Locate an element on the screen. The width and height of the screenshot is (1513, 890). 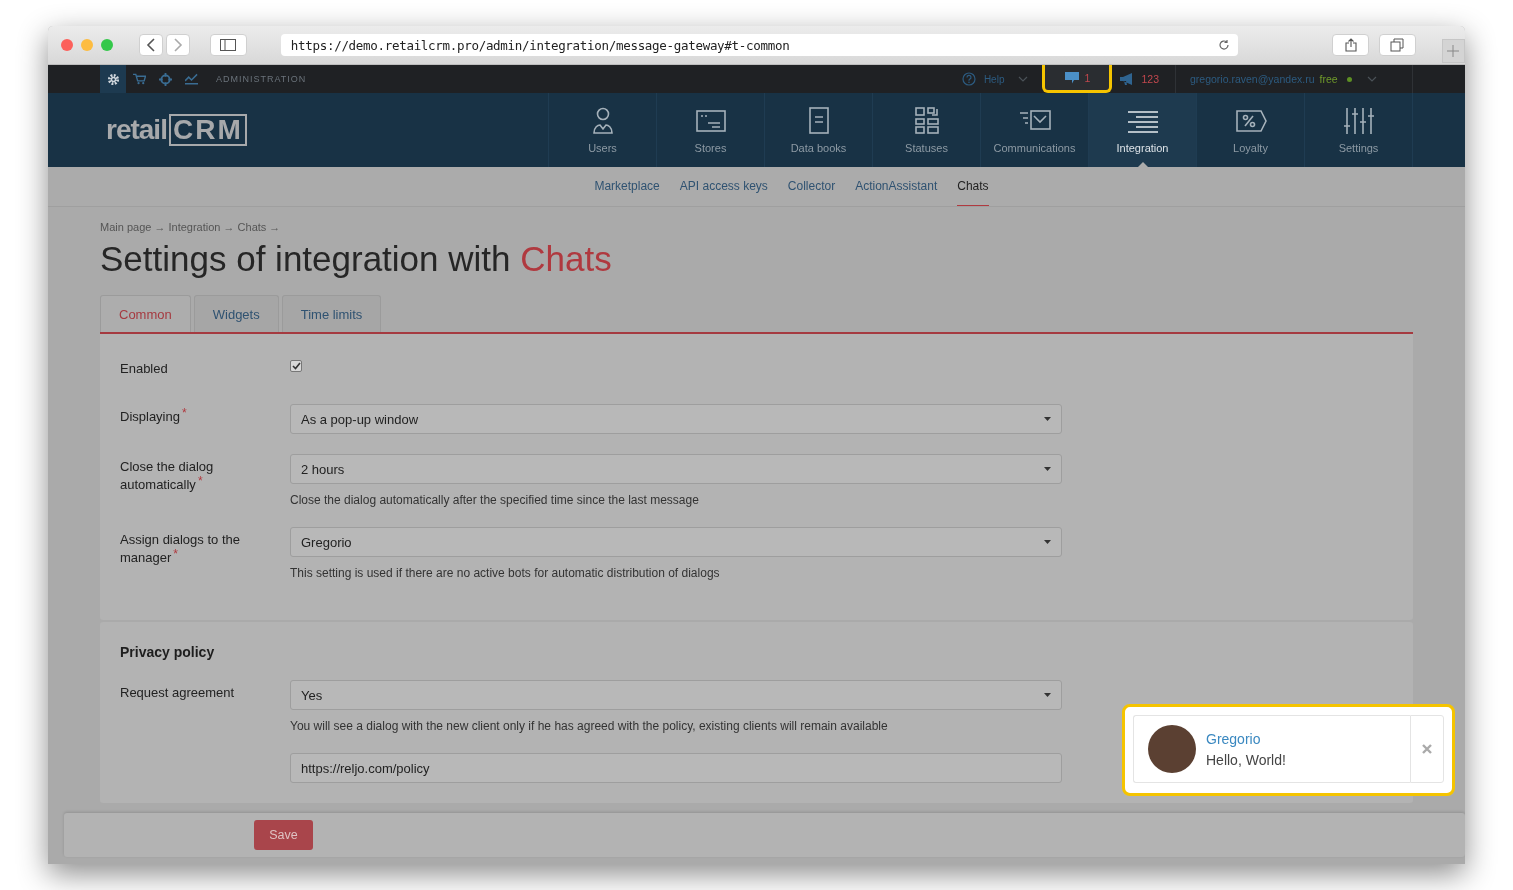
page-title: Settings of integration with Chats is located at coordinates (356, 259).